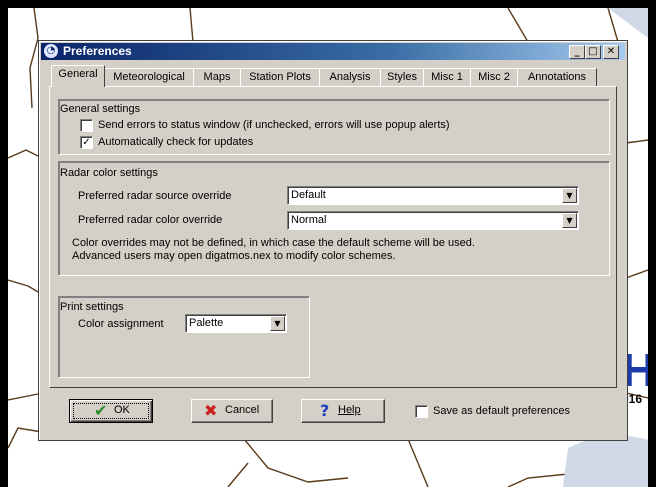 The height and width of the screenshot is (487, 656). Describe the element at coordinates (501, 411) in the screenshot. I see `save-default-label: Save as default preferences` at that location.